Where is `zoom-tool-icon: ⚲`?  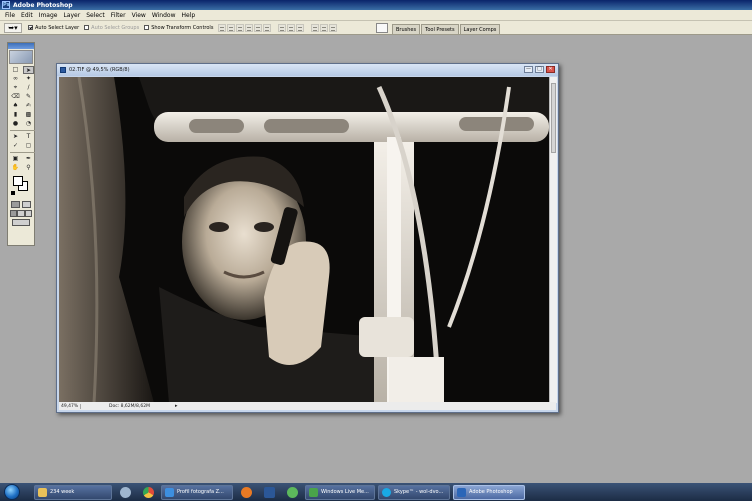 zoom-tool-icon: ⚲ is located at coordinates (28, 168).